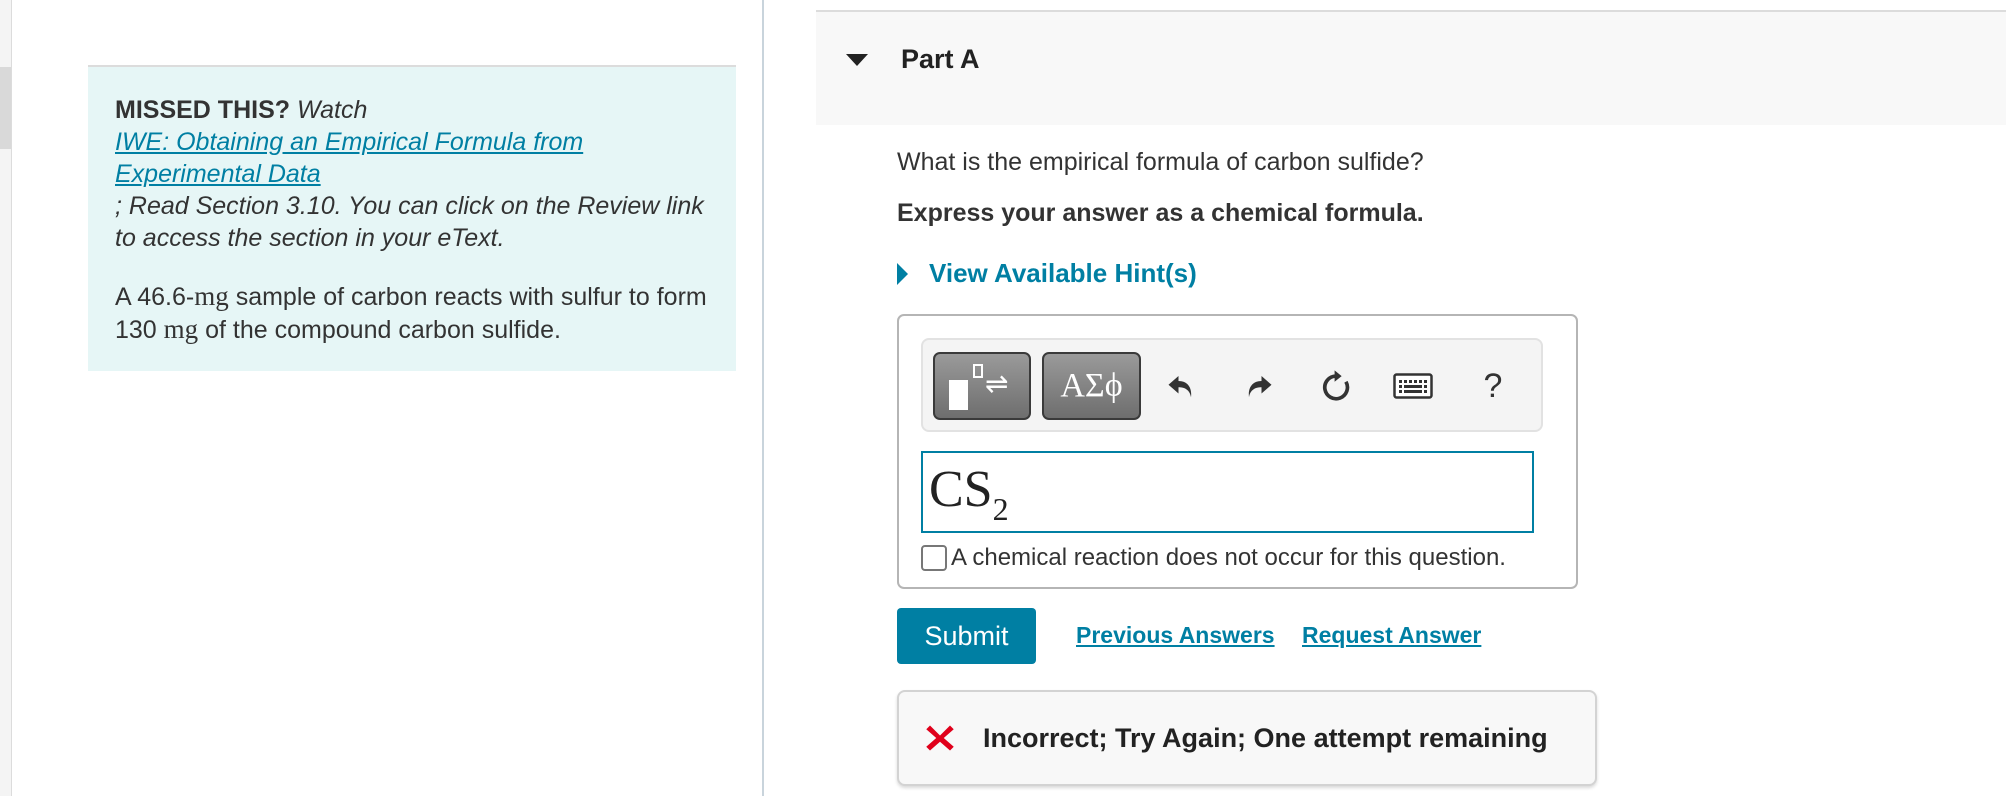 This screenshot has height=796, width=2006. I want to click on expand-caret-icon, so click(902, 273).